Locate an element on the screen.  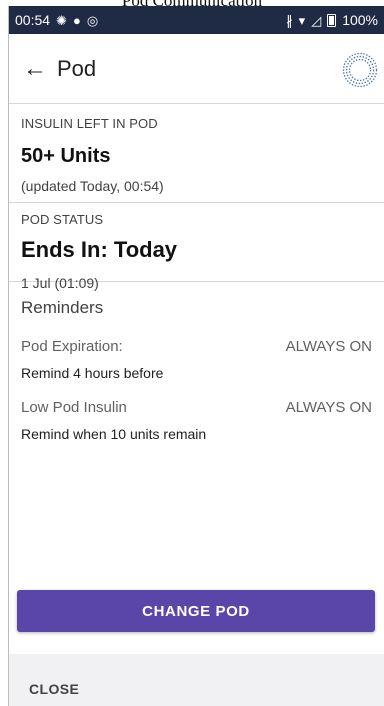
circle-icon: ● is located at coordinates (76, 20).